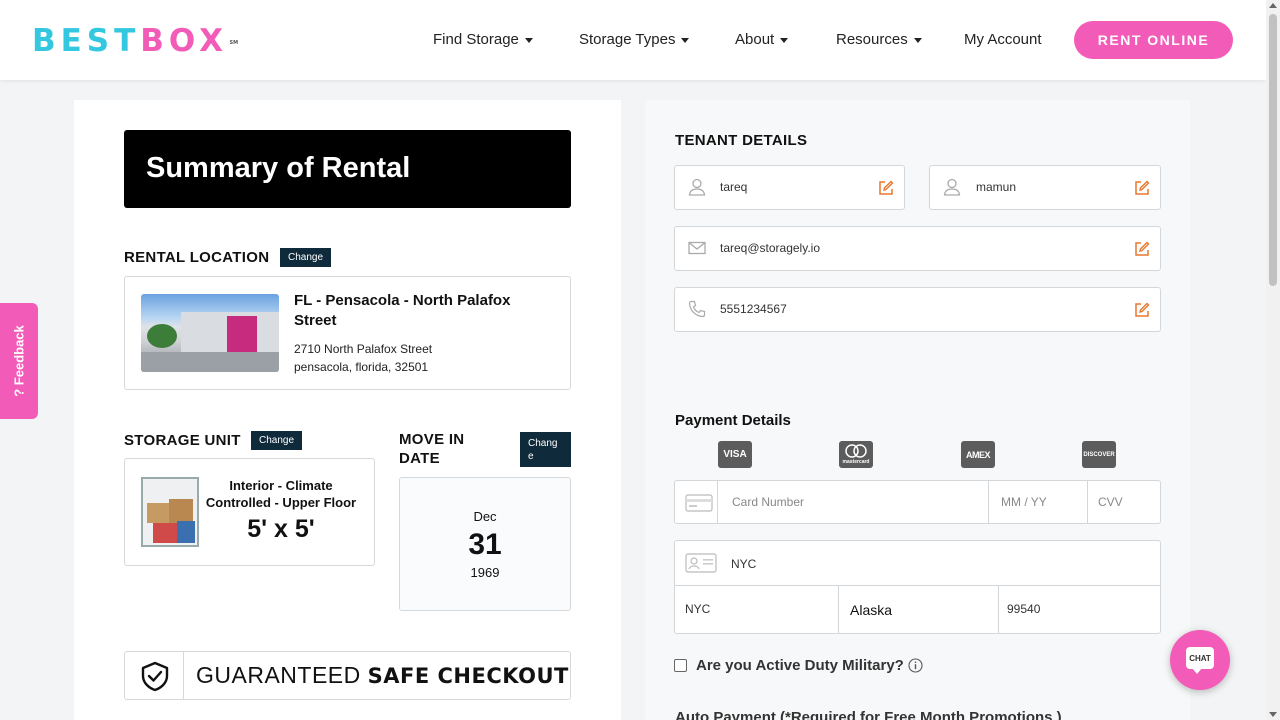  What do you see at coordinates (1273, 150) in the screenshot?
I see `scrollbar-thumb` at bounding box center [1273, 150].